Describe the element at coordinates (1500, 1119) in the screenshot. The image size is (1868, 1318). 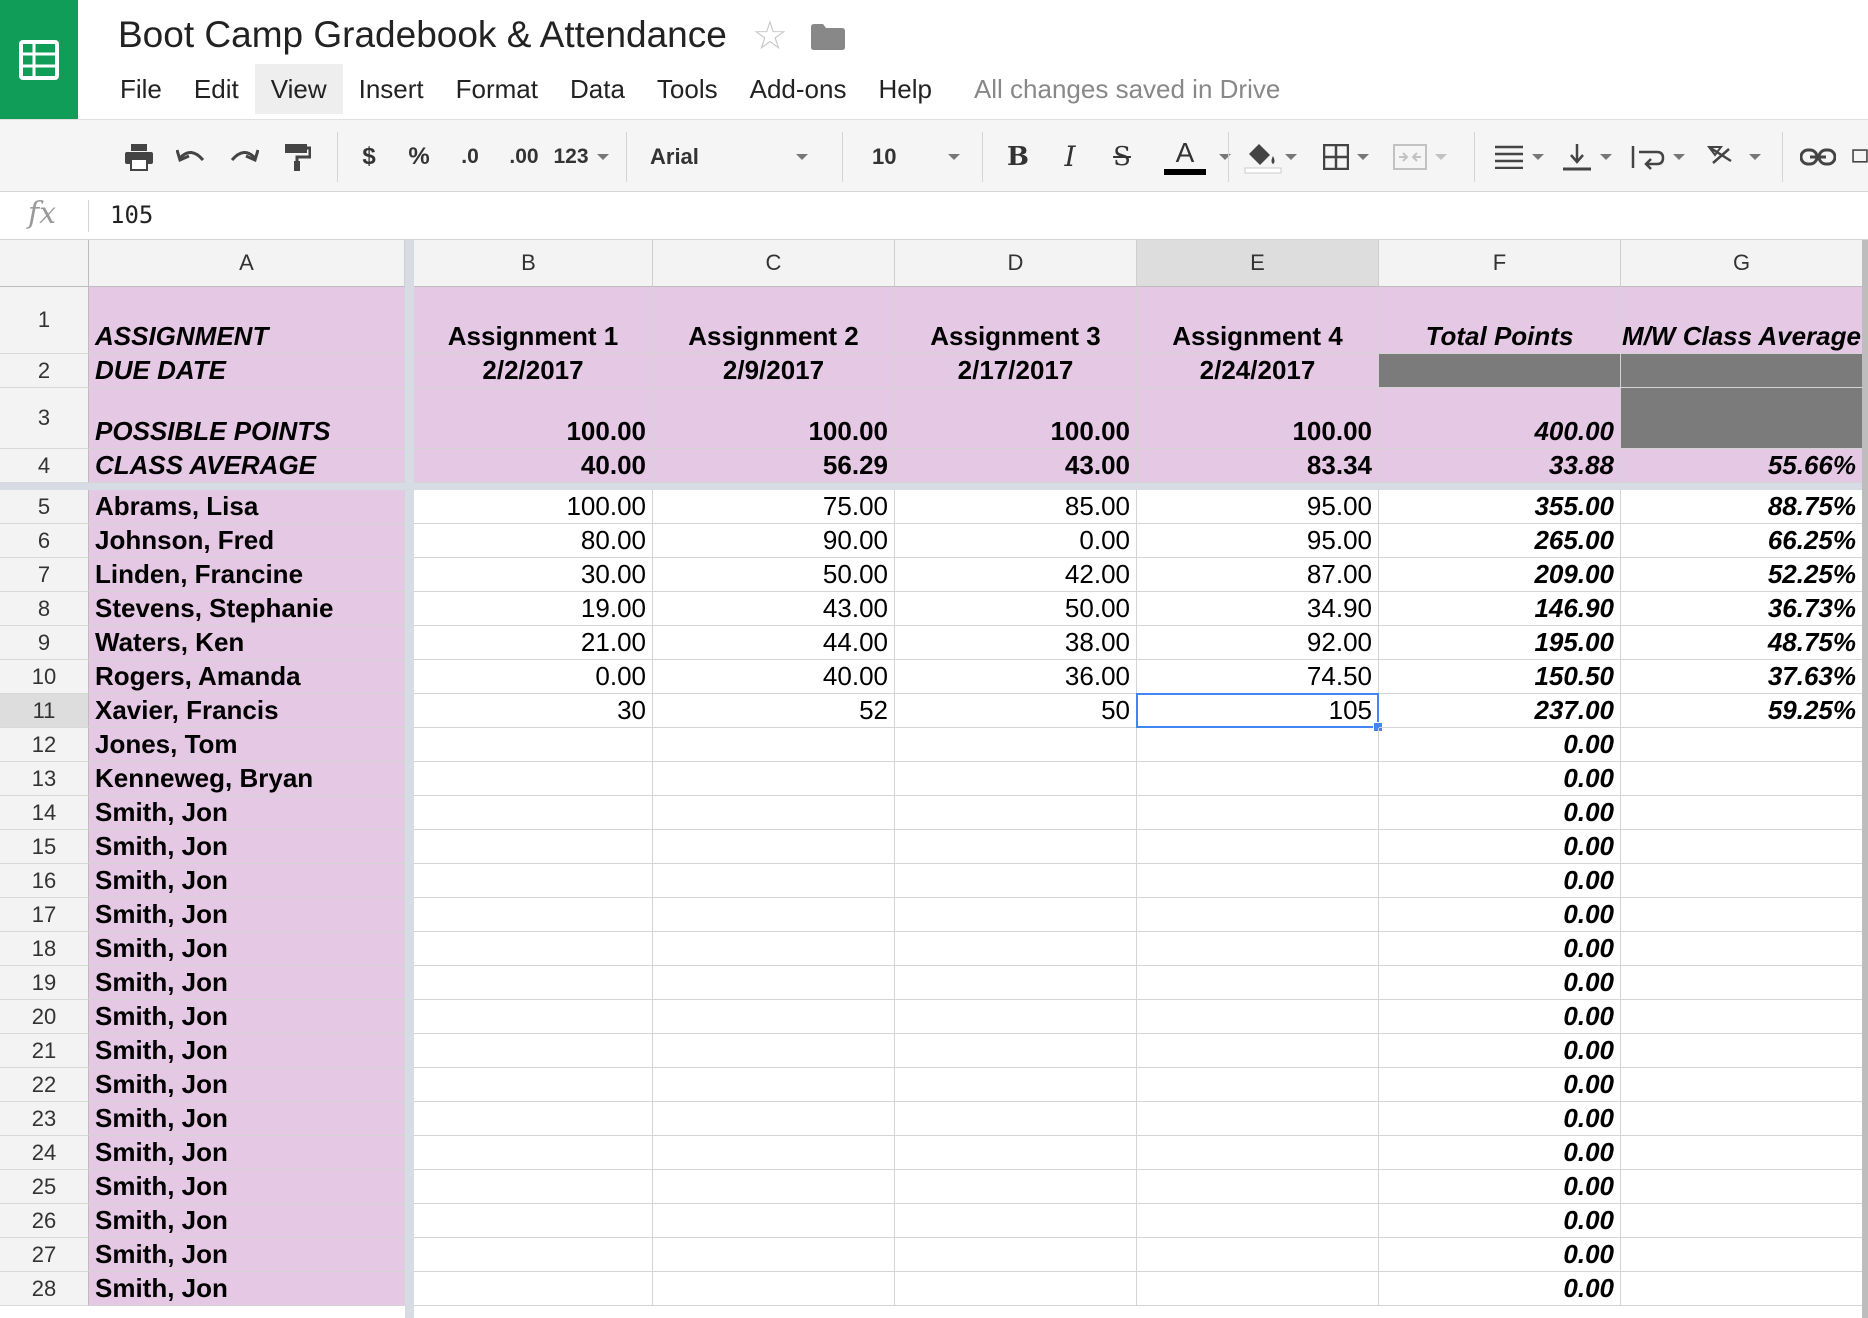
I see `cell-f23: 0.00` at that location.